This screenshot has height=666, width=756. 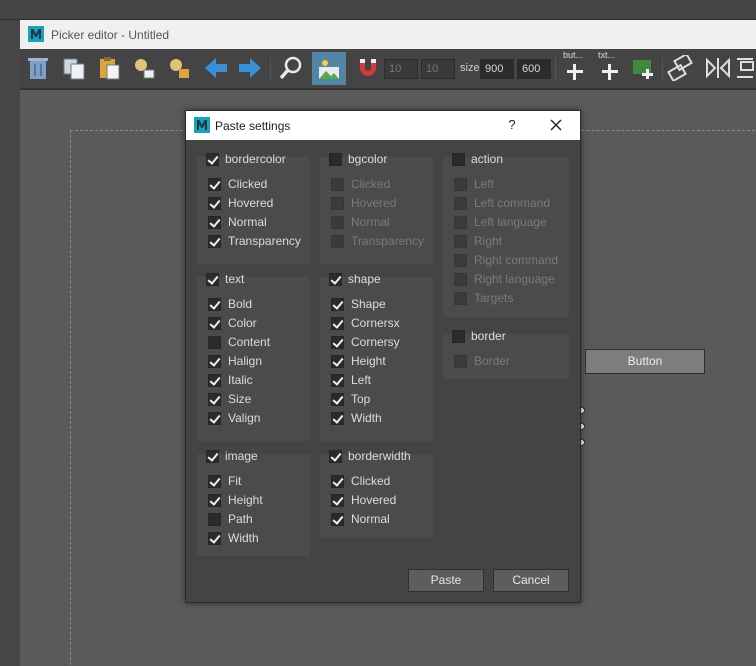 What do you see at coordinates (363, 500) in the screenshot?
I see `option-borderwidth-hovered: Hovered` at bounding box center [363, 500].